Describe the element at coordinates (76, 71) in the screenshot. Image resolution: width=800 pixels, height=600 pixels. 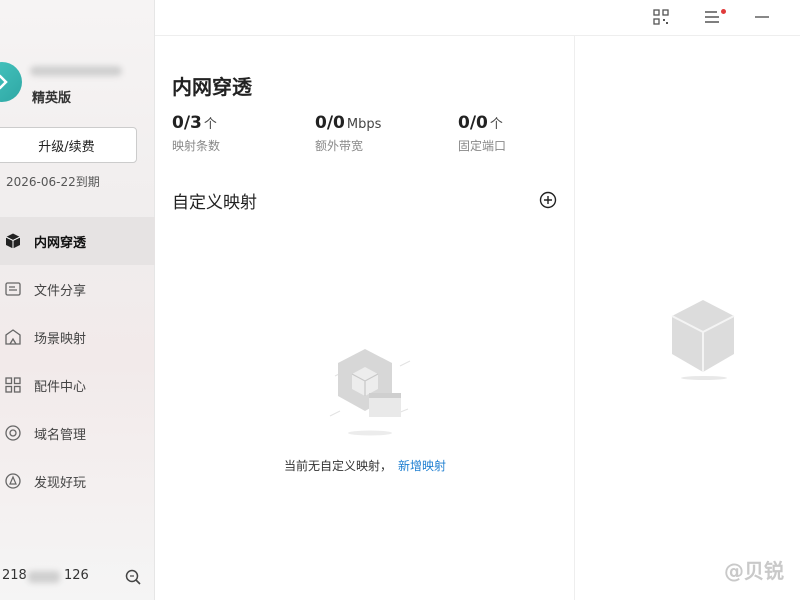
I see `account-name-redacted` at that location.